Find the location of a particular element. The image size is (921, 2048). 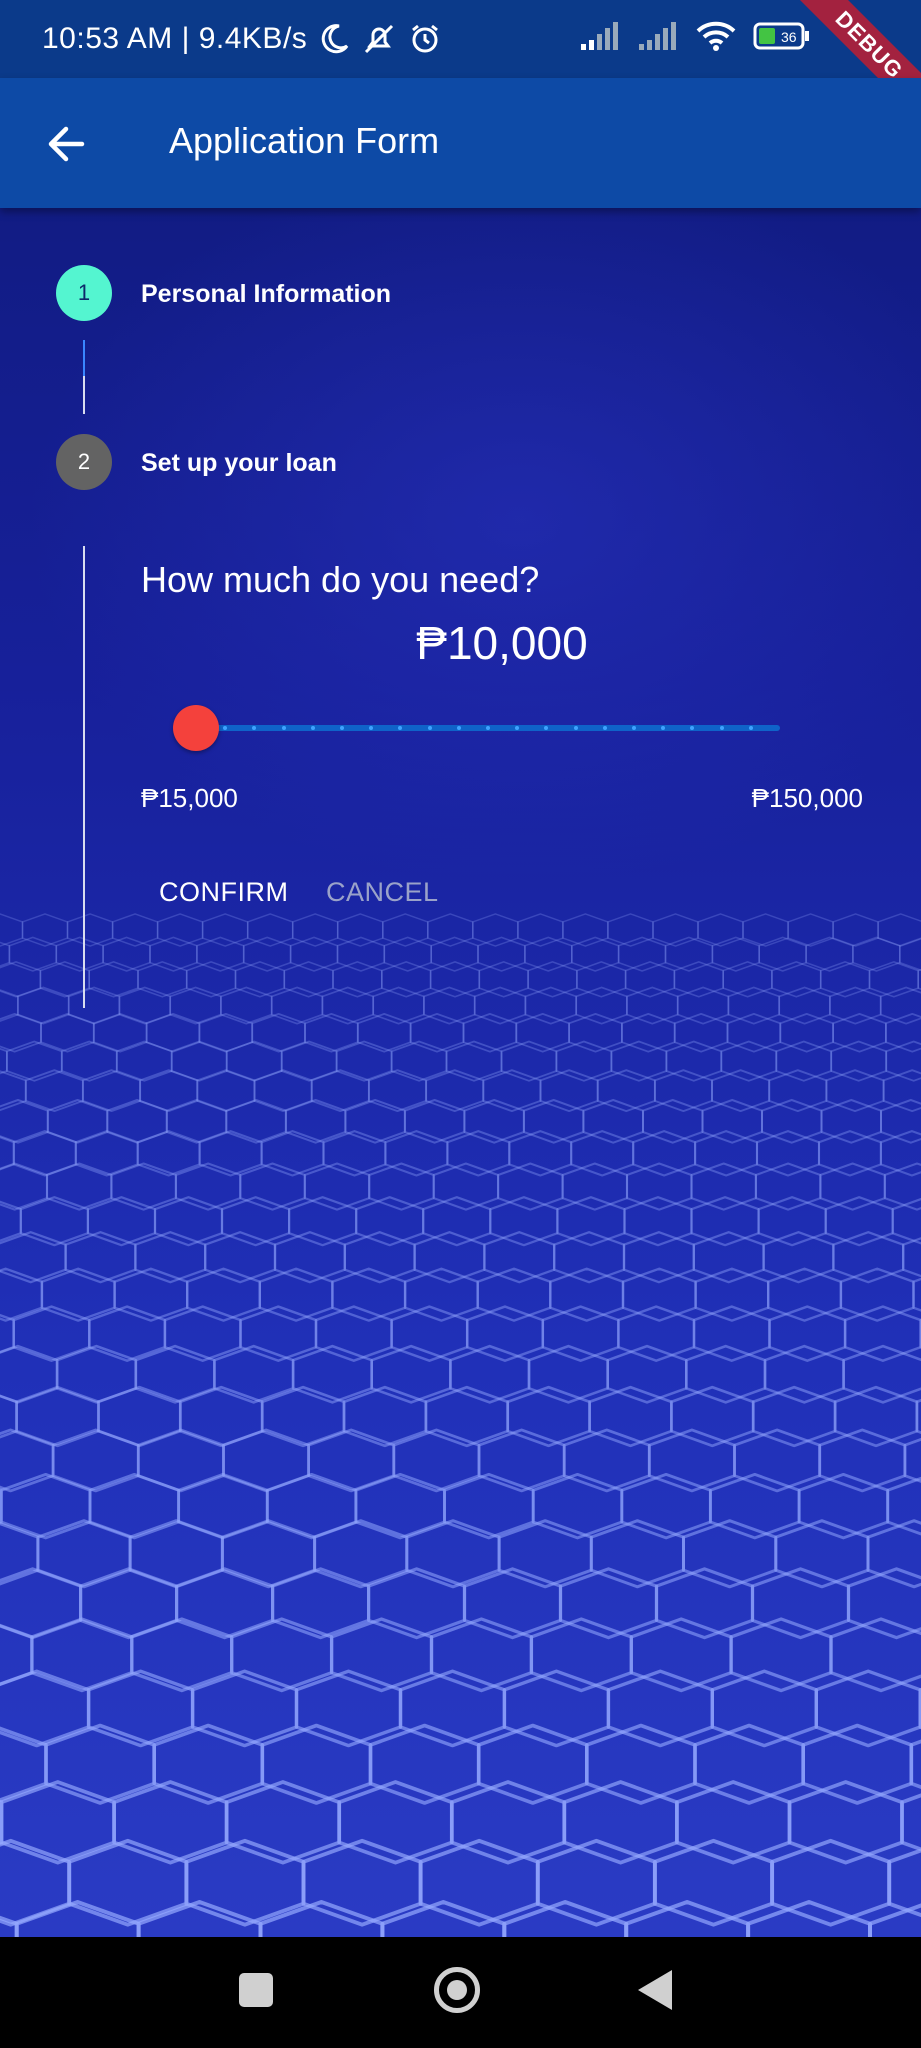

step-content-line is located at coordinates (84, 777).